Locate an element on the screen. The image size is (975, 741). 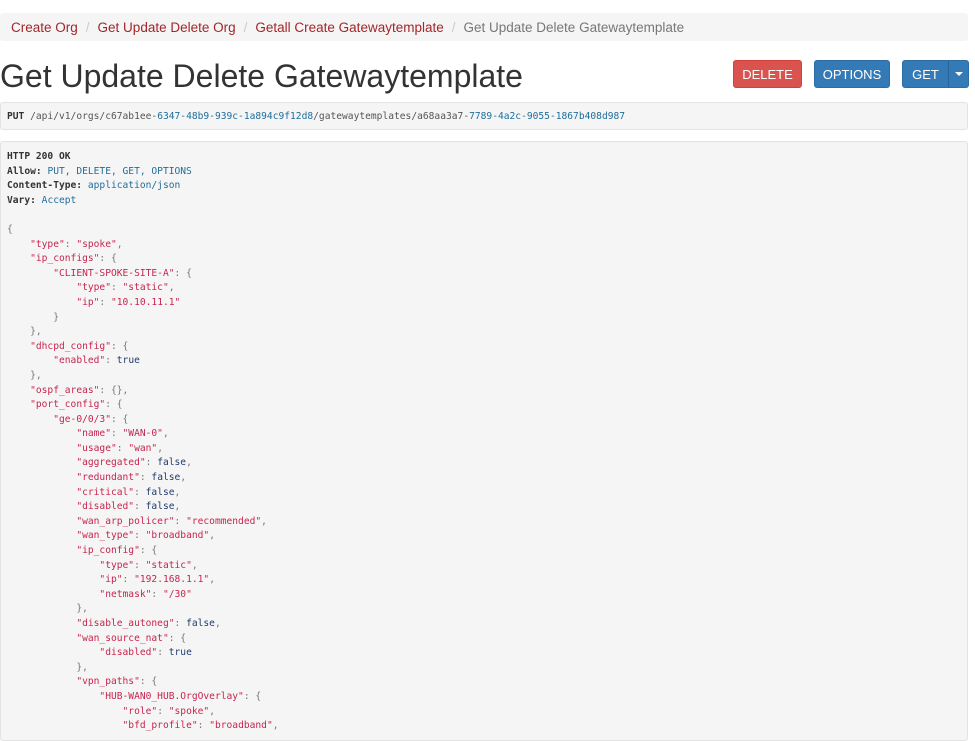
options-button: OPTIONS is located at coordinates (852, 74).